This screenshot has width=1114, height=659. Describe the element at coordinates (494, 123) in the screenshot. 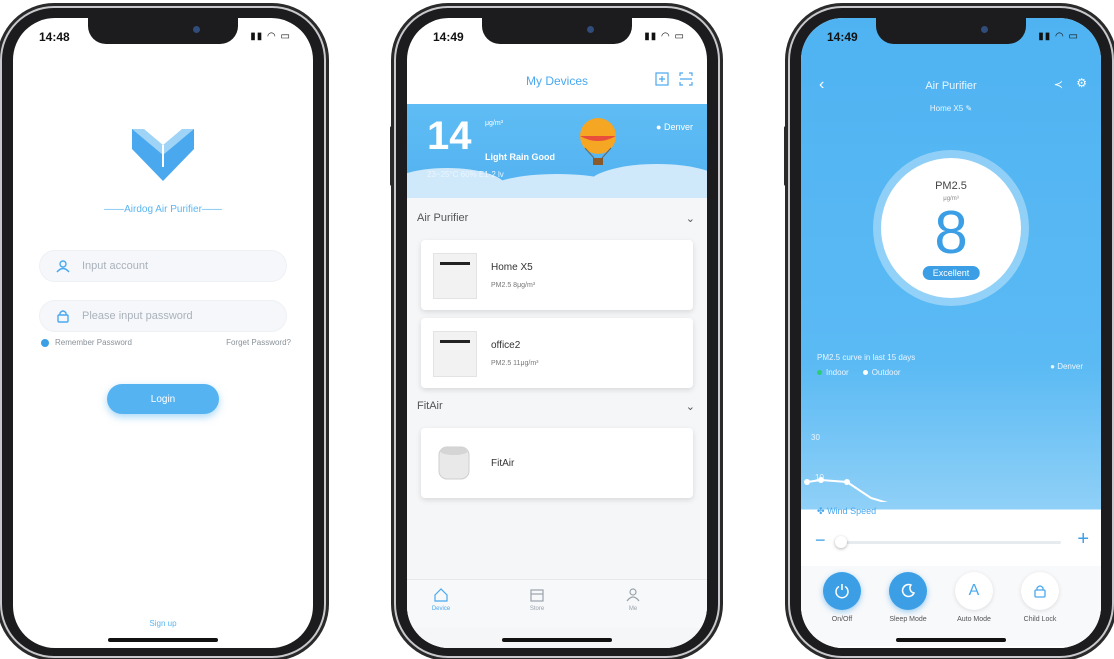

I see `pm-unit: μg/m³` at that location.